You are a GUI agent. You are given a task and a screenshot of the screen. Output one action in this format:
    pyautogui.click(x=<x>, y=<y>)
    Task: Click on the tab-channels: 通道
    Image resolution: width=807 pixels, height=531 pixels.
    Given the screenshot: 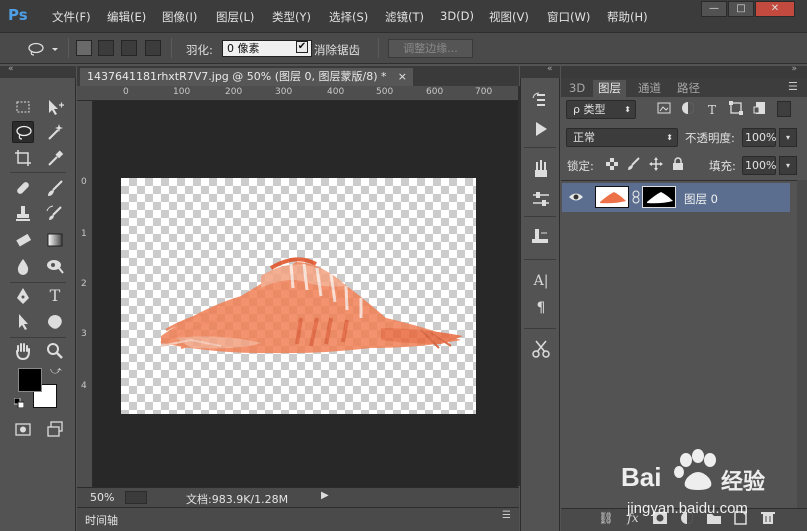 What is the action you would take?
    pyautogui.click(x=649, y=88)
    